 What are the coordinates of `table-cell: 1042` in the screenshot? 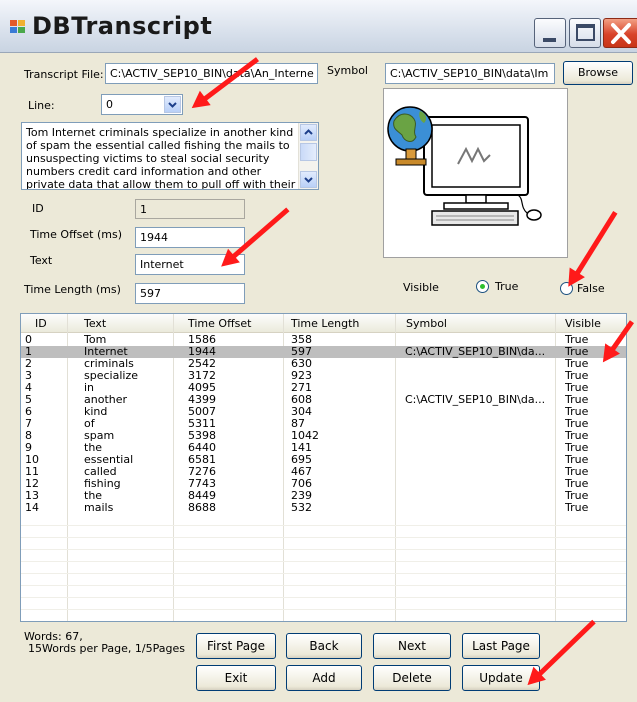 It's located at (305, 436).